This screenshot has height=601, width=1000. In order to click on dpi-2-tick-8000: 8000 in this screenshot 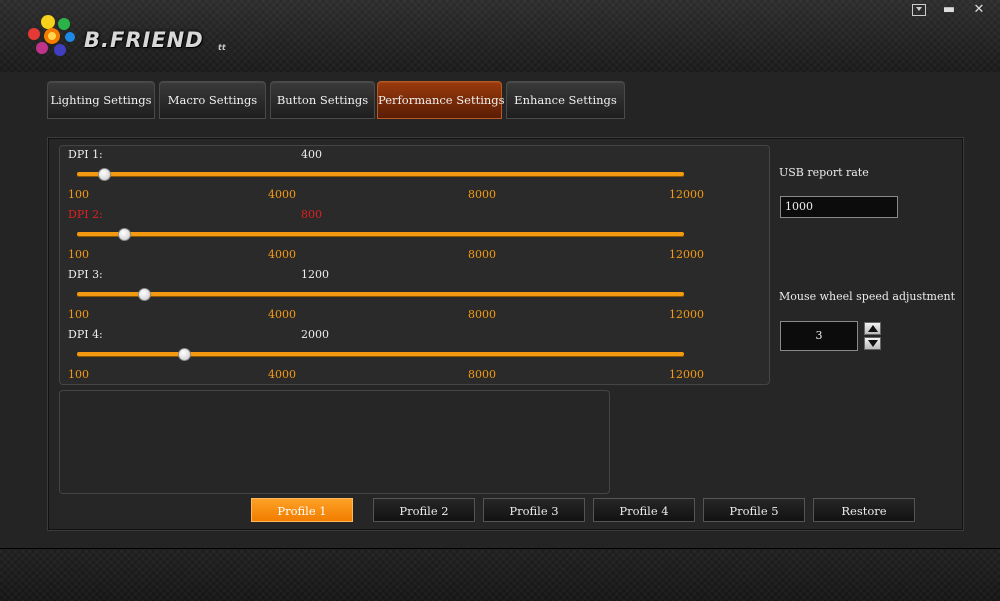, I will do `click(482, 254)`.